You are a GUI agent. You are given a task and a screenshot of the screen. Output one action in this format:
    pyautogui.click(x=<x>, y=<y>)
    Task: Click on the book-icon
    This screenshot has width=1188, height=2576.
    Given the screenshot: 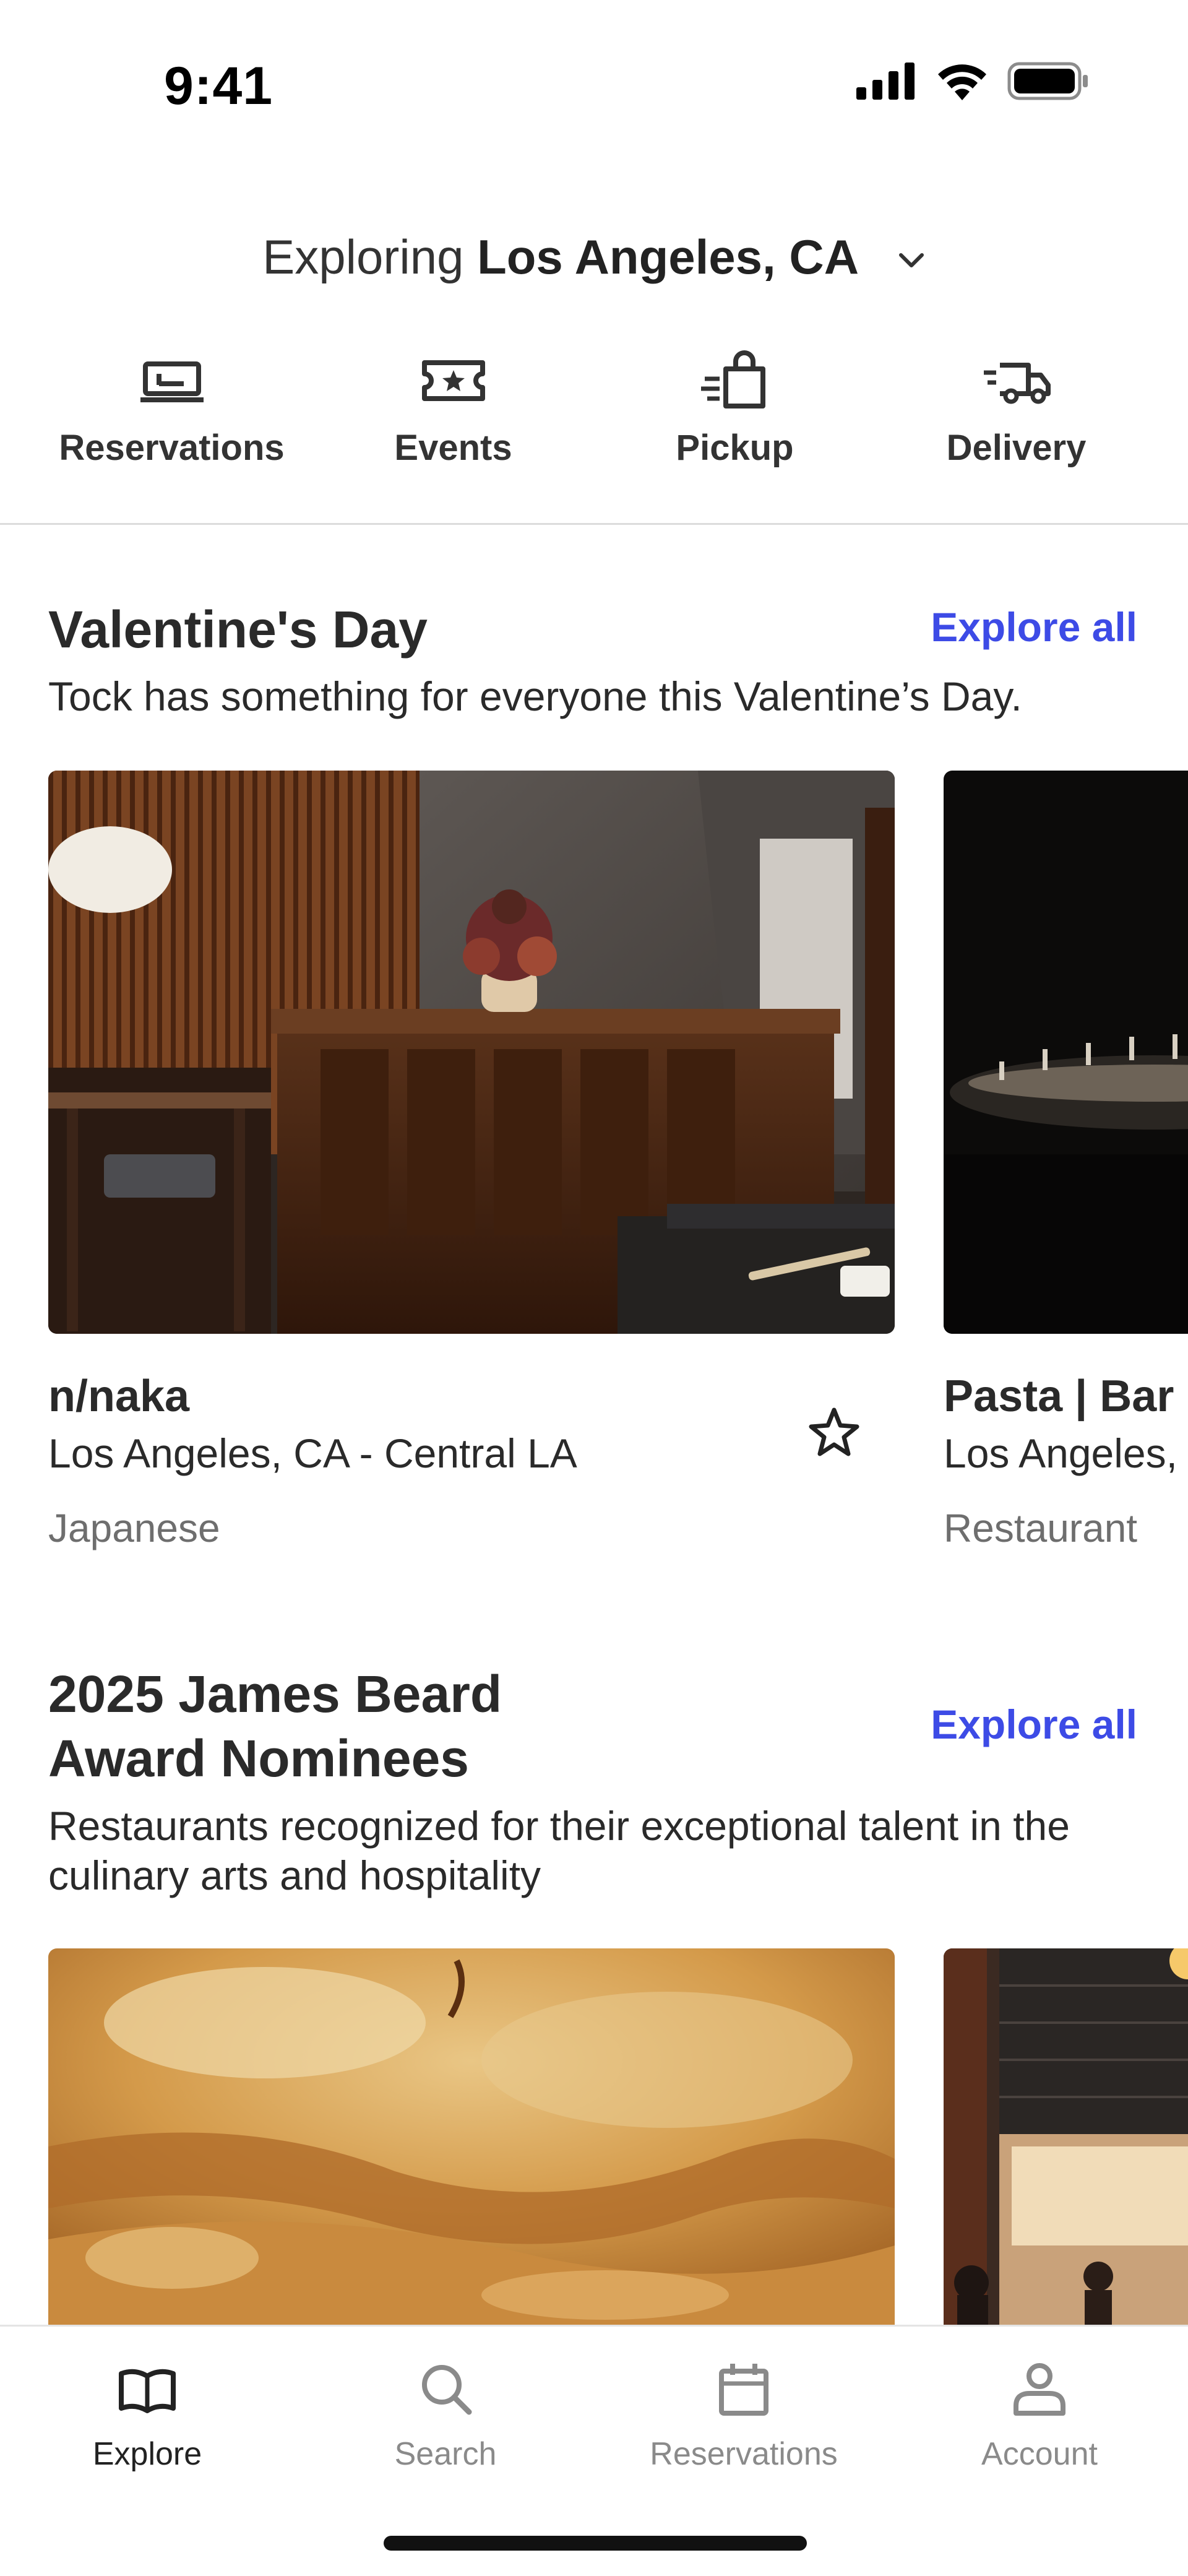 What is the action you would take?
    pyautogui.click(x=147, y=2391)
    